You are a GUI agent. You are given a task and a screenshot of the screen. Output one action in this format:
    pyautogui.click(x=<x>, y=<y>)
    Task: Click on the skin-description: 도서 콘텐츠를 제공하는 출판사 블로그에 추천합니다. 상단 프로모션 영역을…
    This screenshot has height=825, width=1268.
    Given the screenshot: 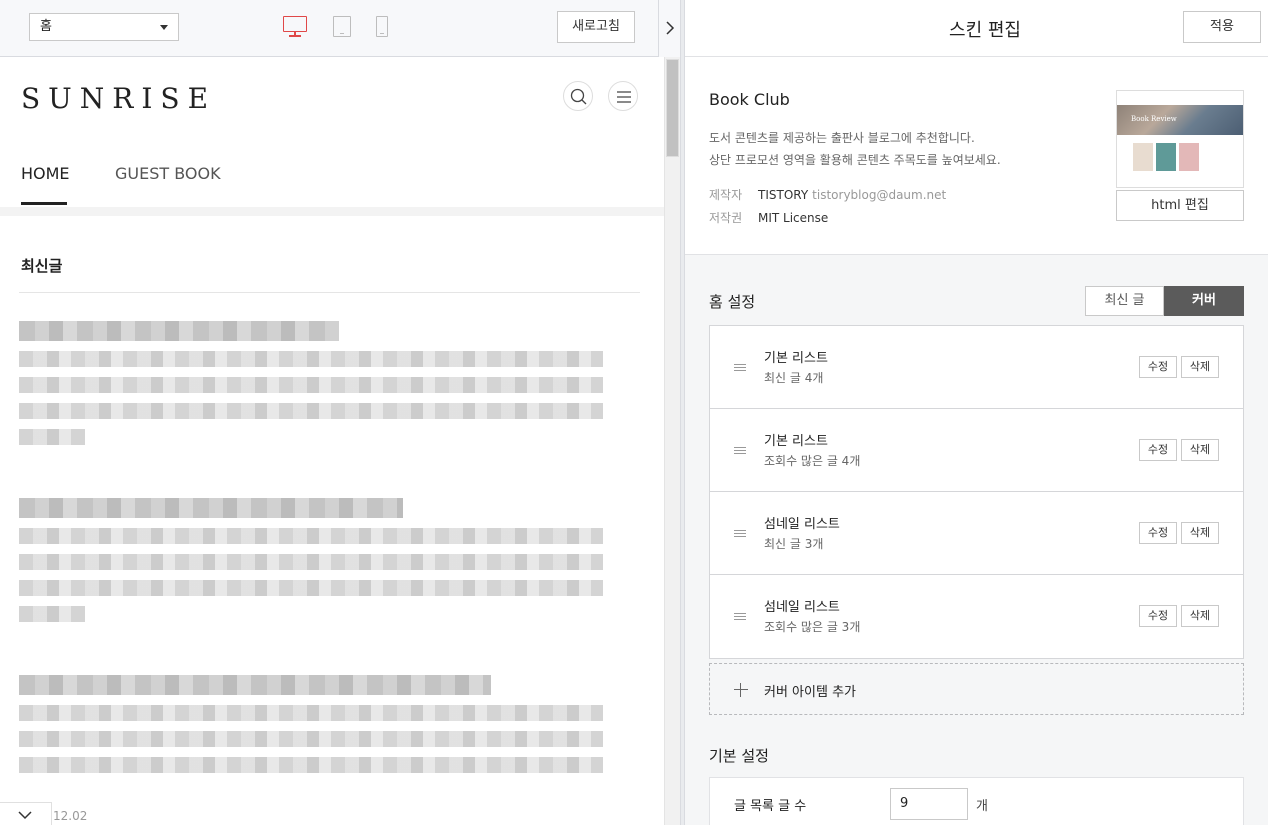 What is the action you would take?
    pyautogui.click(x=855, y=149)
    